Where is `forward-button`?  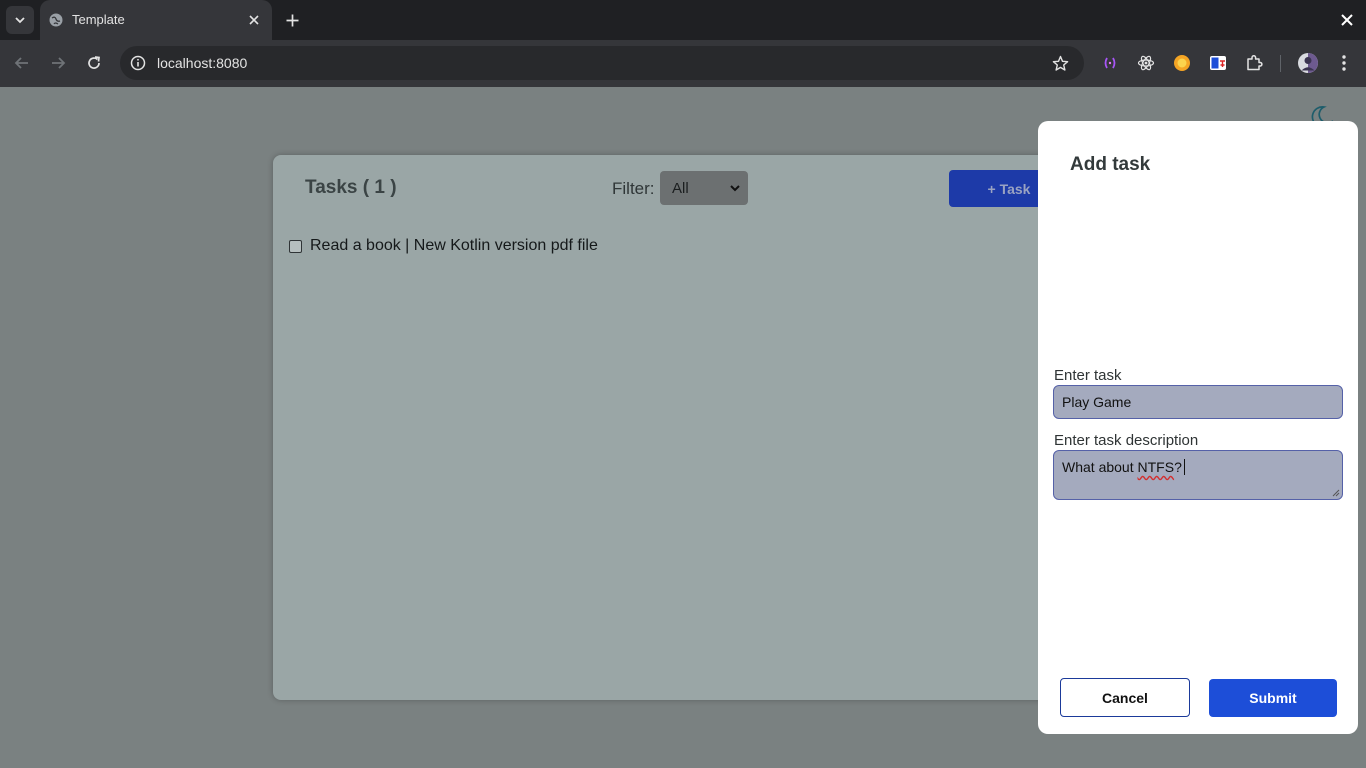 forward-button is located at coordinates (58, 63).